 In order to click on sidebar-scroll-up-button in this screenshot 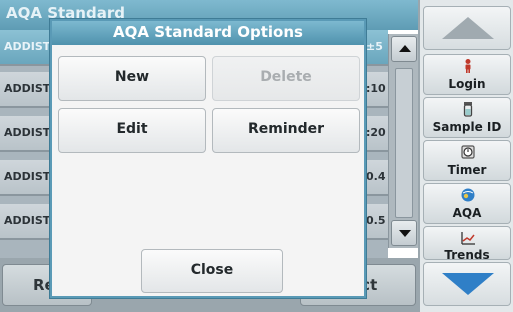, I will do `click(467, 28)`.